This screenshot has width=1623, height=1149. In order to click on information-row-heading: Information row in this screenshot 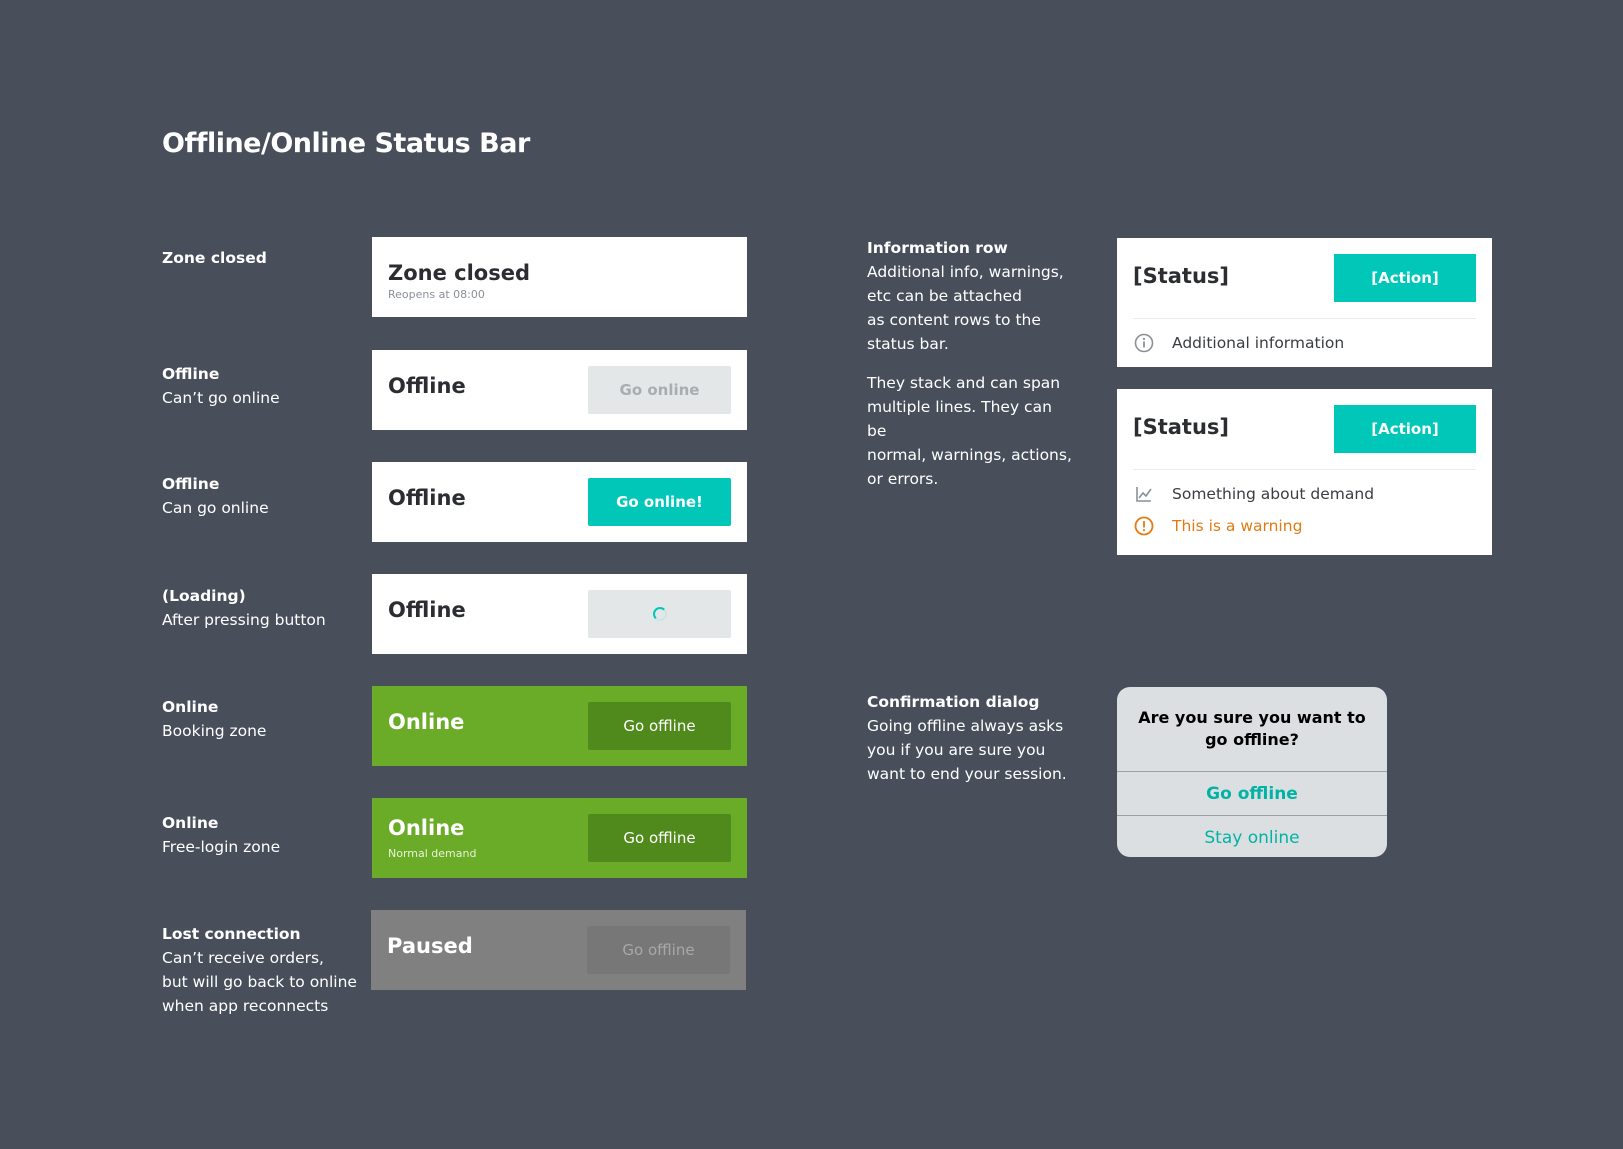, I will do `click(937, 248)`.